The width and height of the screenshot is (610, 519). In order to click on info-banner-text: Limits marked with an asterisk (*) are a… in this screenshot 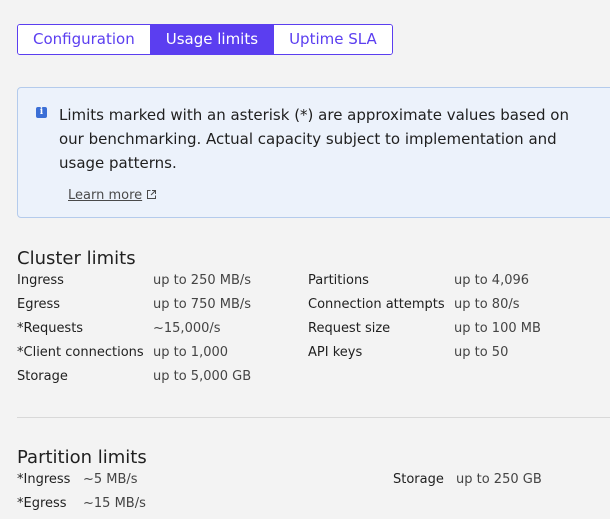, I will do `click(314, 139)`.